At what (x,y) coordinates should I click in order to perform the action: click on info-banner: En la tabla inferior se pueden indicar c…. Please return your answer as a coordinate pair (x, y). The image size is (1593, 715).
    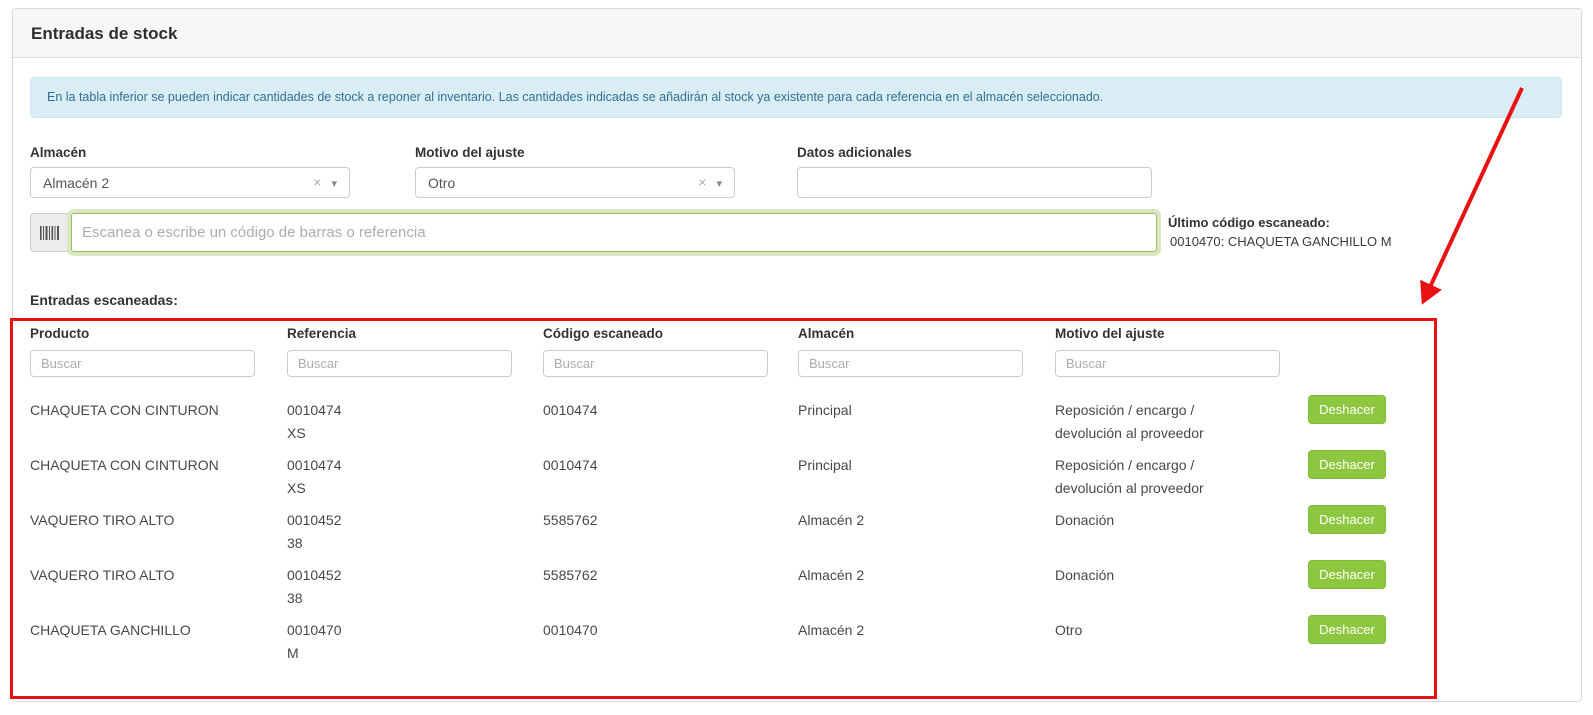
    Looking at the image, I should click on (796, 97).